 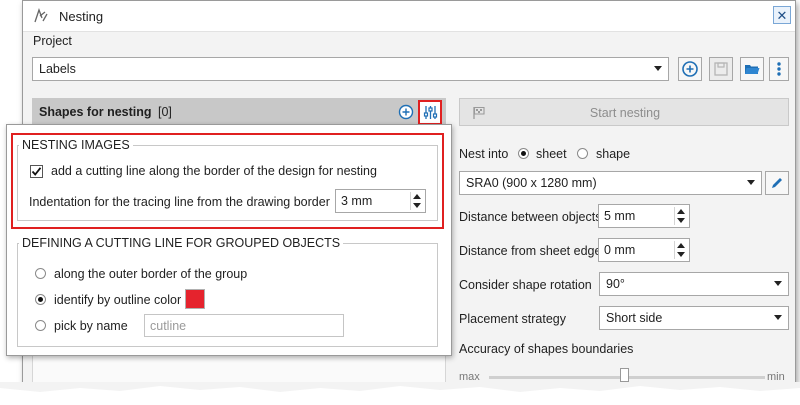 What do you see at coordinates (40, 273) in the screenshot?
I see `outer-border-radio` at bounding box center [40, 273].